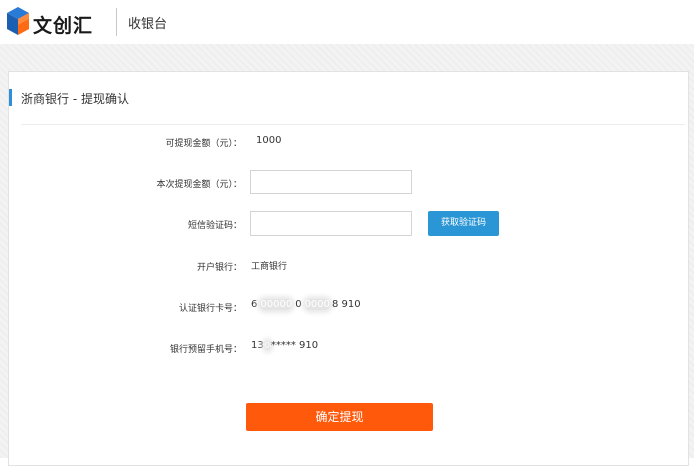 The image size is (694, 466). Describe the element at coordinates (199, 185) in the screenshot. I see `withdraw-amount-label: 本次提现金额（元）：` at that location.